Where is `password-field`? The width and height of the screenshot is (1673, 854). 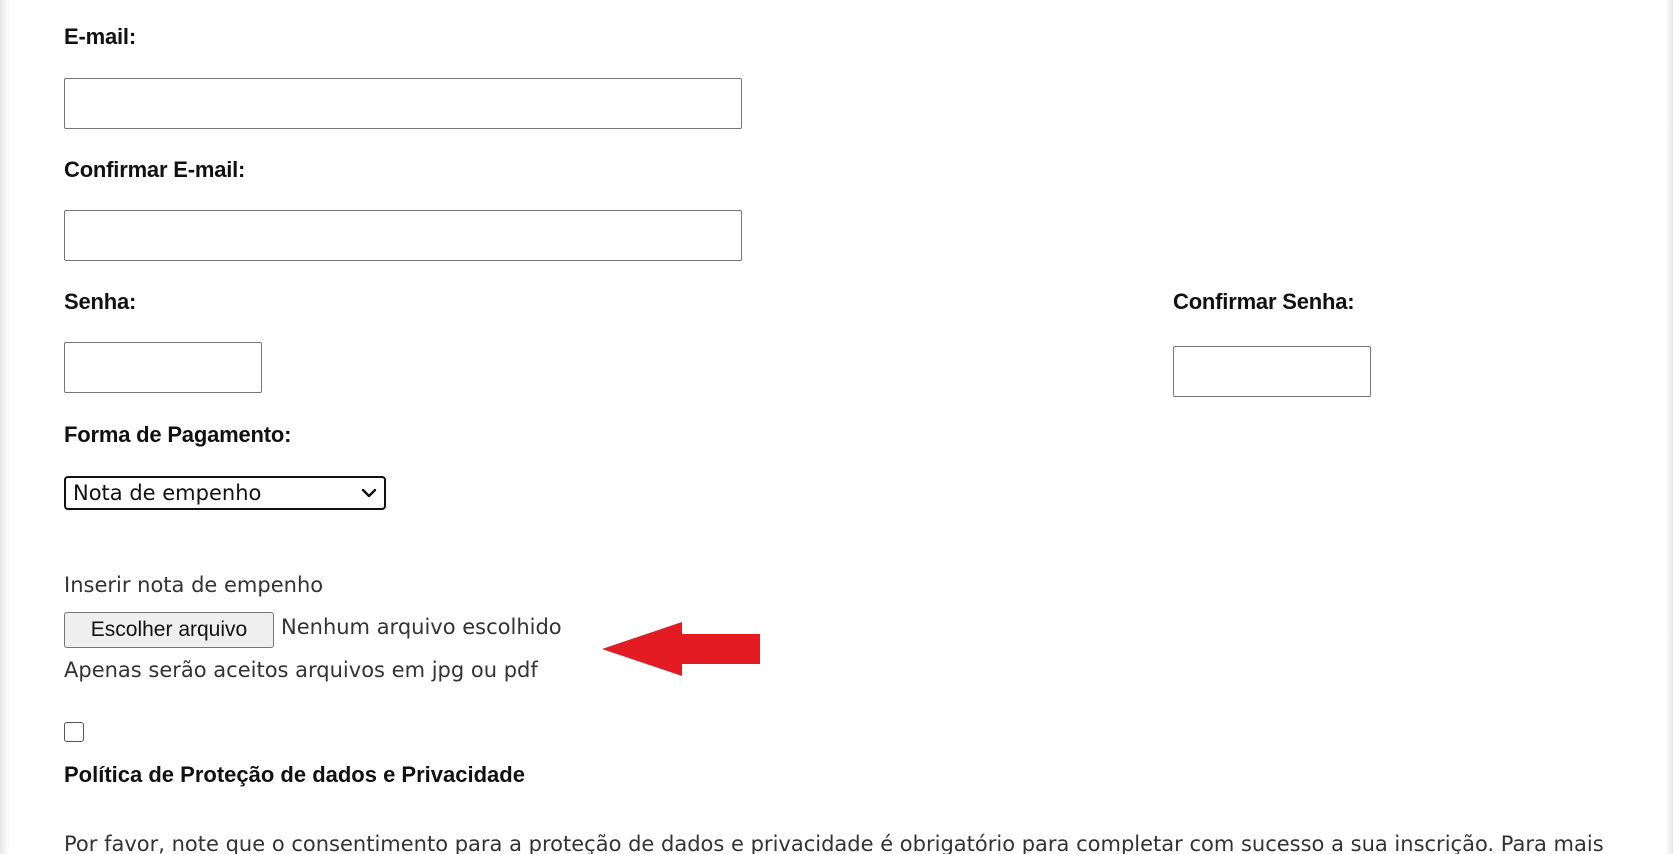 password-field is located at coordinates (163, 367).